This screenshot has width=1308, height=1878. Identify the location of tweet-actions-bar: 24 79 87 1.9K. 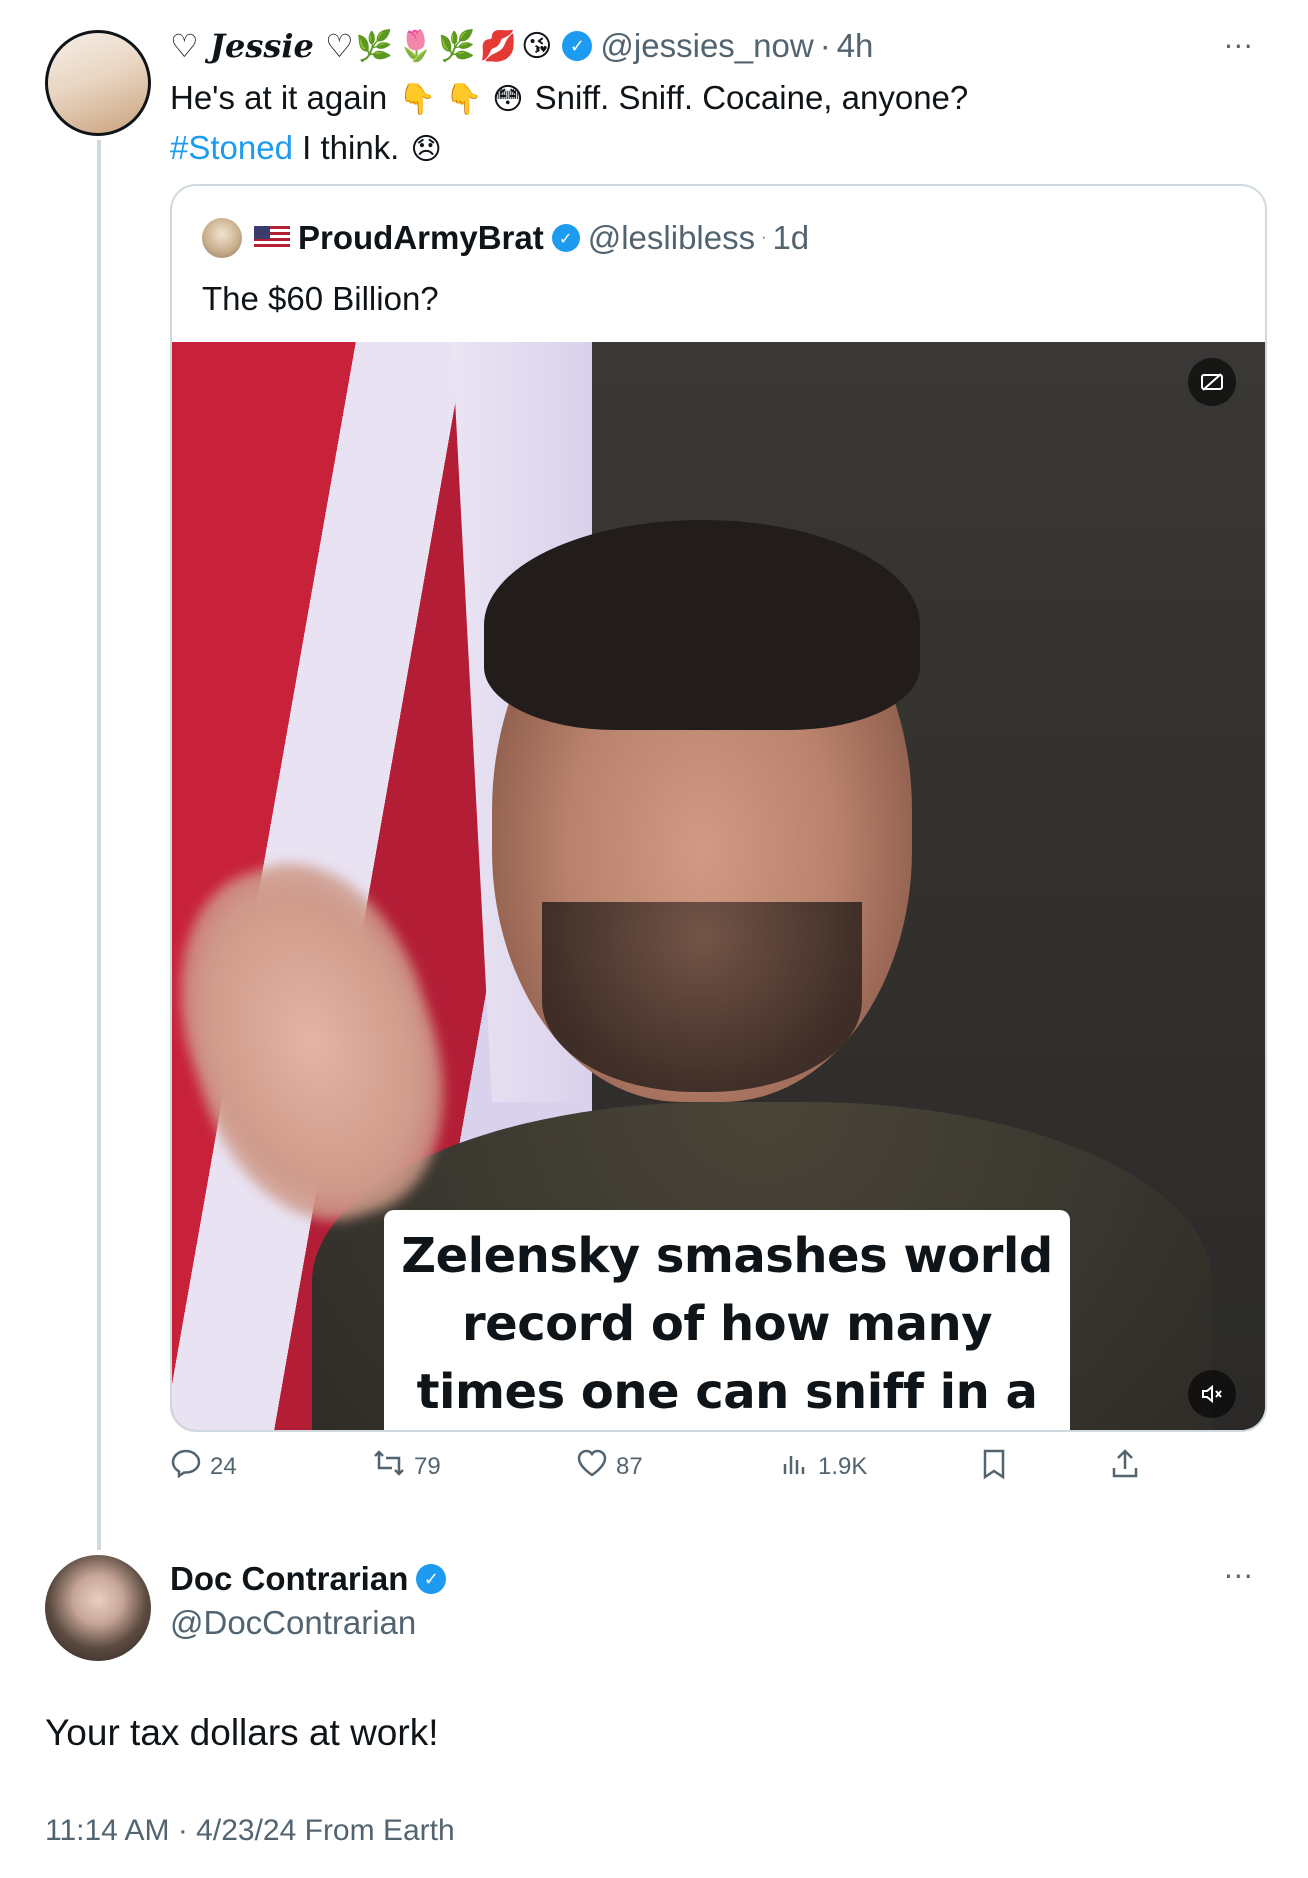
(670, 1468).